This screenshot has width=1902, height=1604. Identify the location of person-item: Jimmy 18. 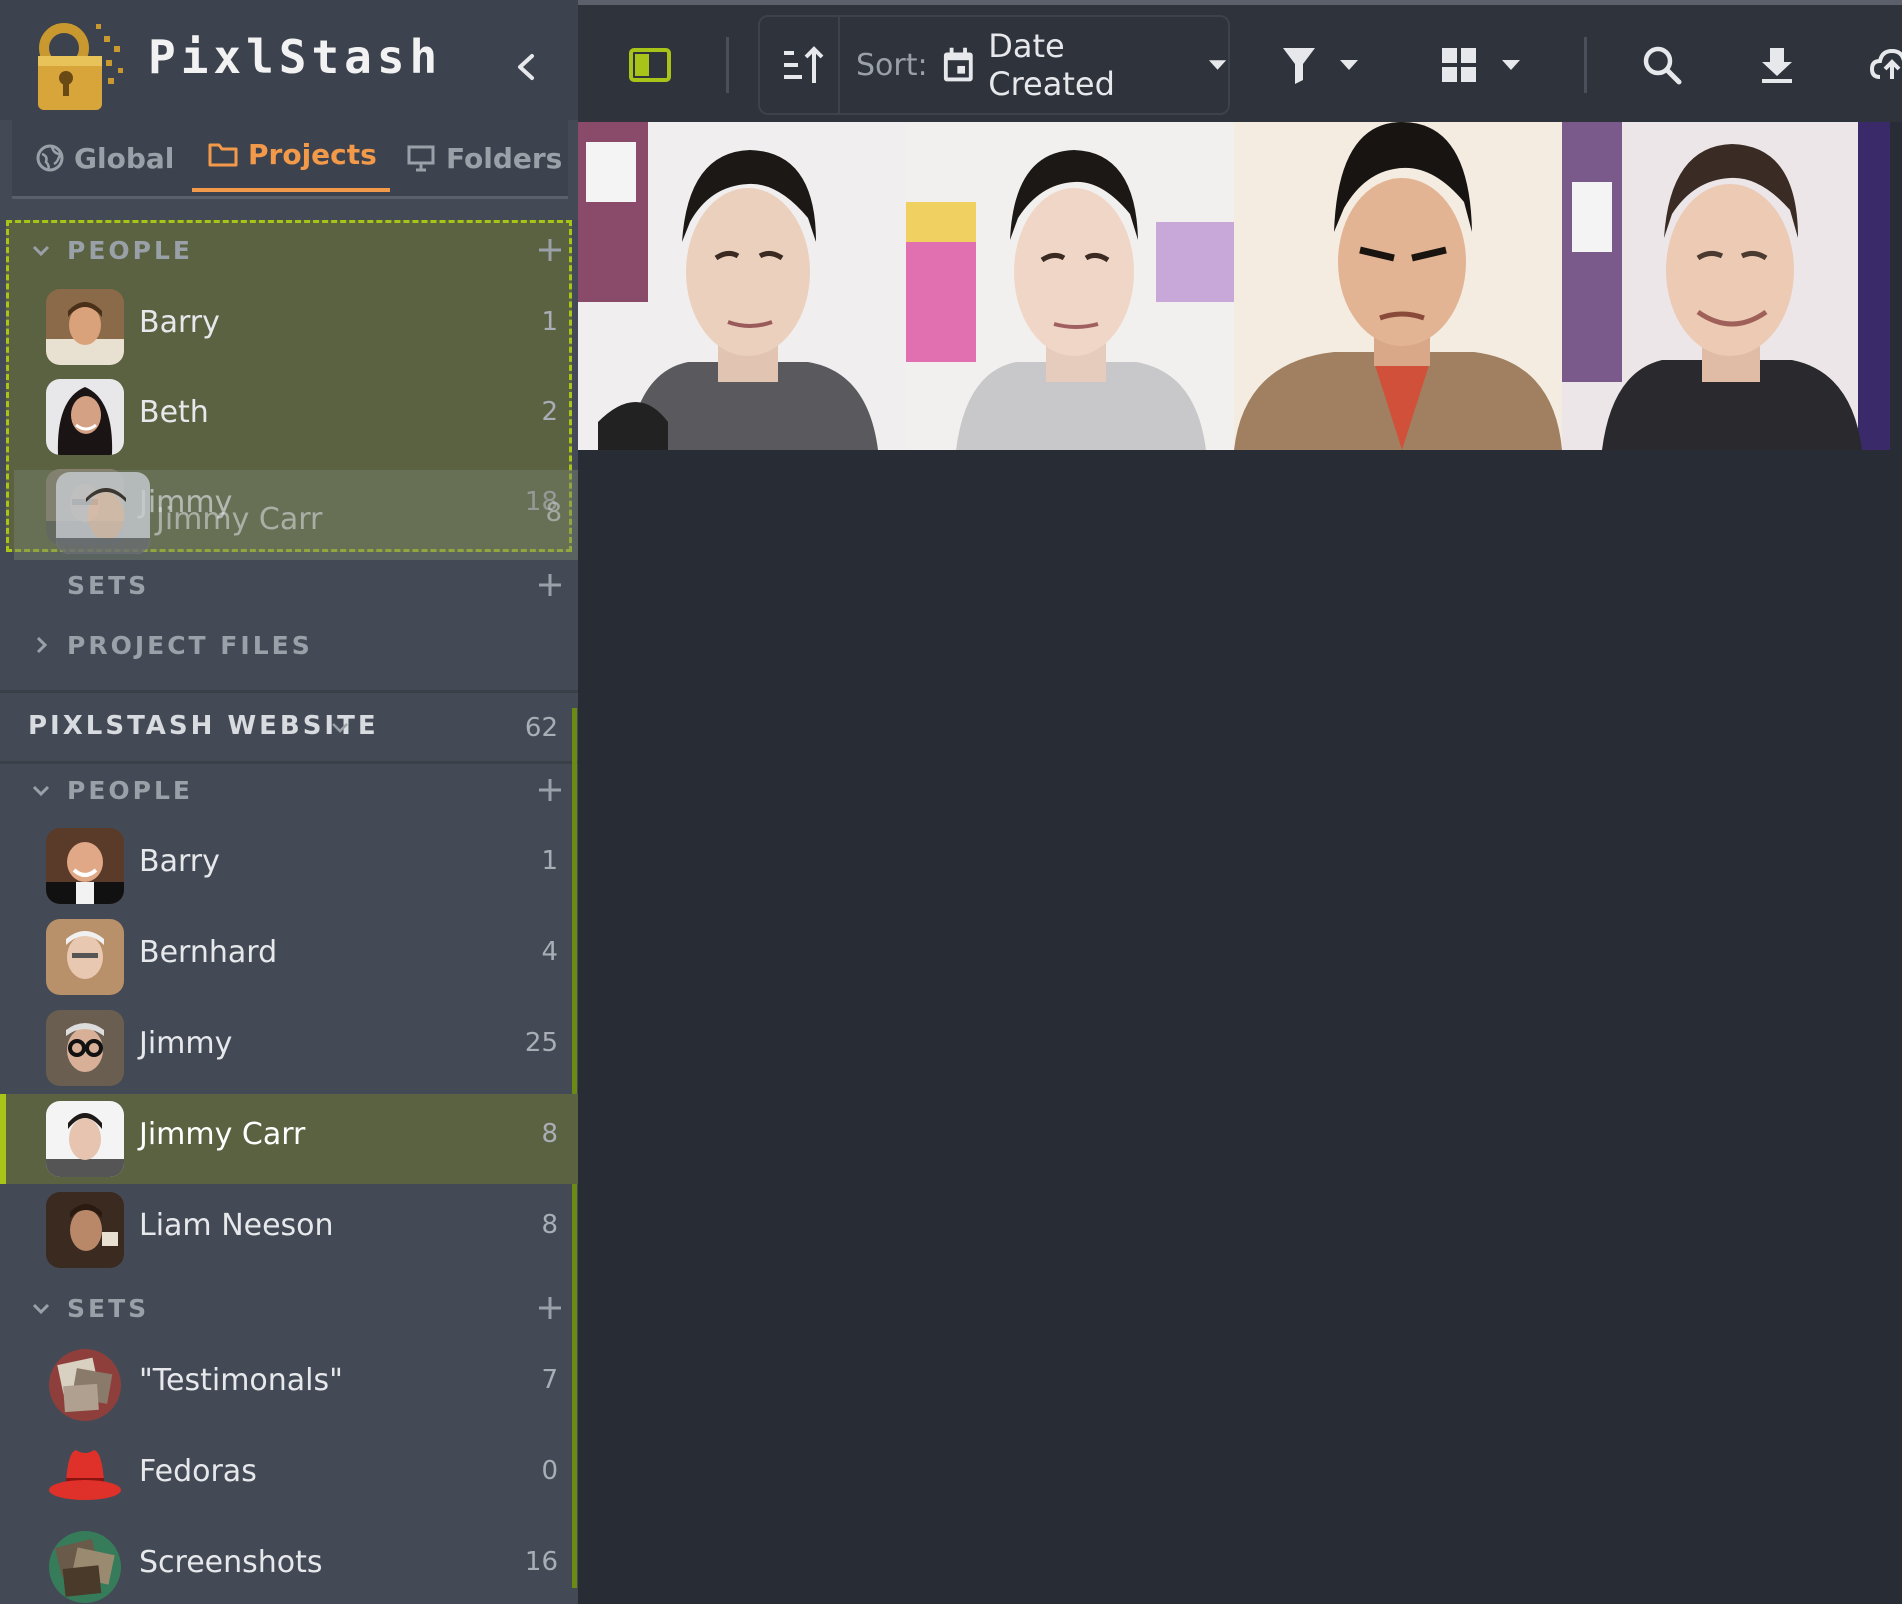
(289, 507).